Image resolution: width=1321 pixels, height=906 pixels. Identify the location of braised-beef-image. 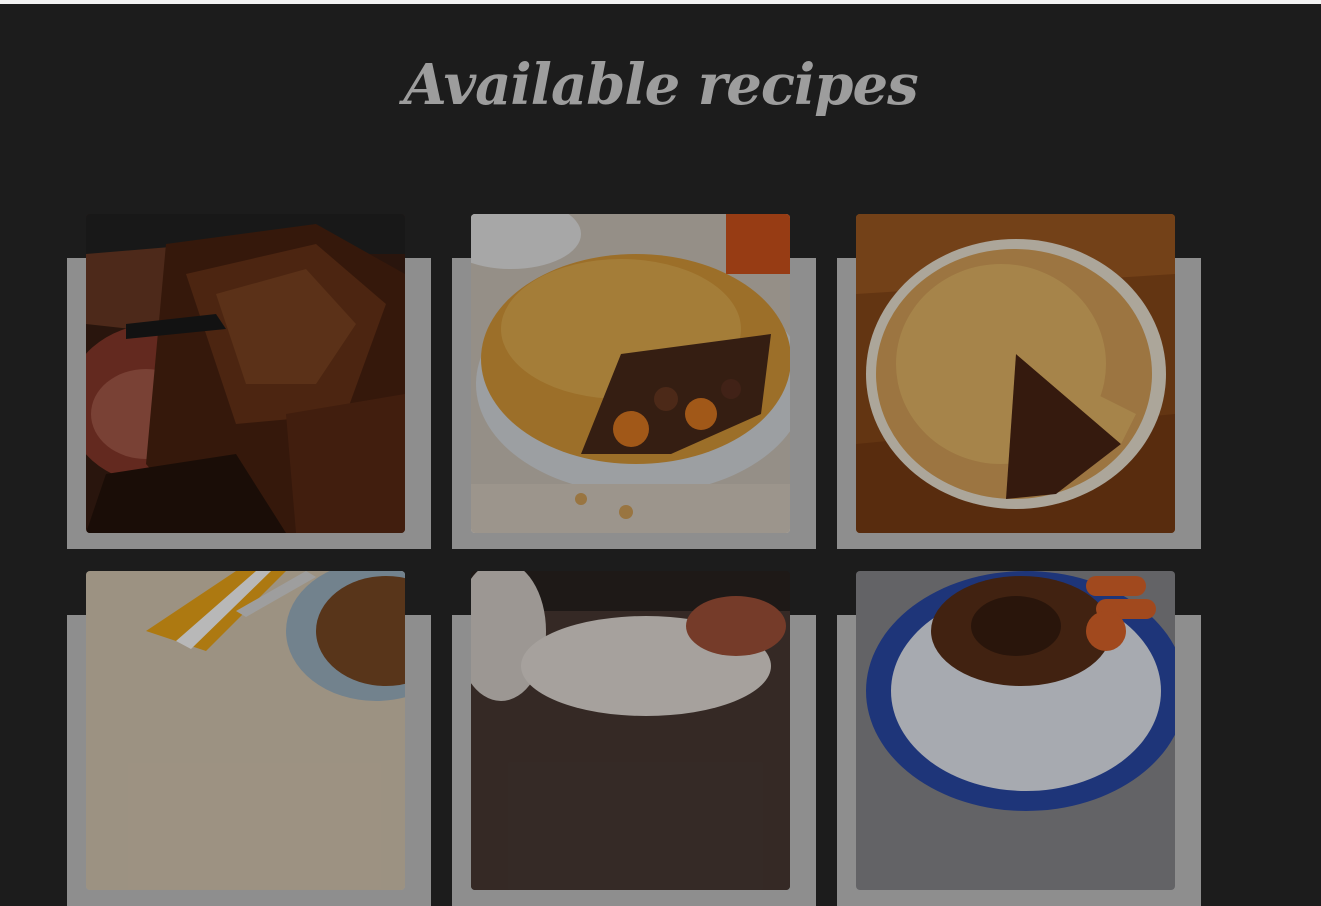
(1015, 730).